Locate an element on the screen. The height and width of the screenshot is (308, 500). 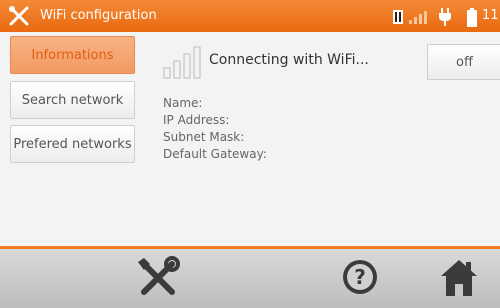
sidebar-item-search-network: Search network is located at coordinates (72, 100).